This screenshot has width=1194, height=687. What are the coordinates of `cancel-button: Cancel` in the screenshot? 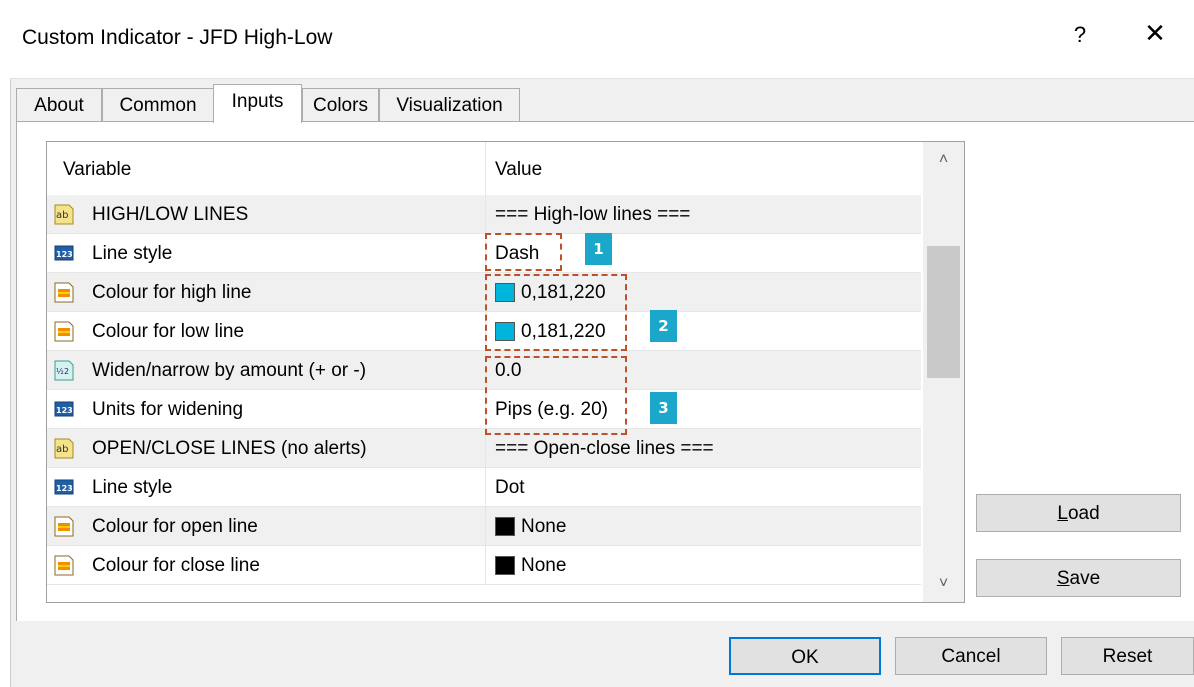 It's located at (971, 656).